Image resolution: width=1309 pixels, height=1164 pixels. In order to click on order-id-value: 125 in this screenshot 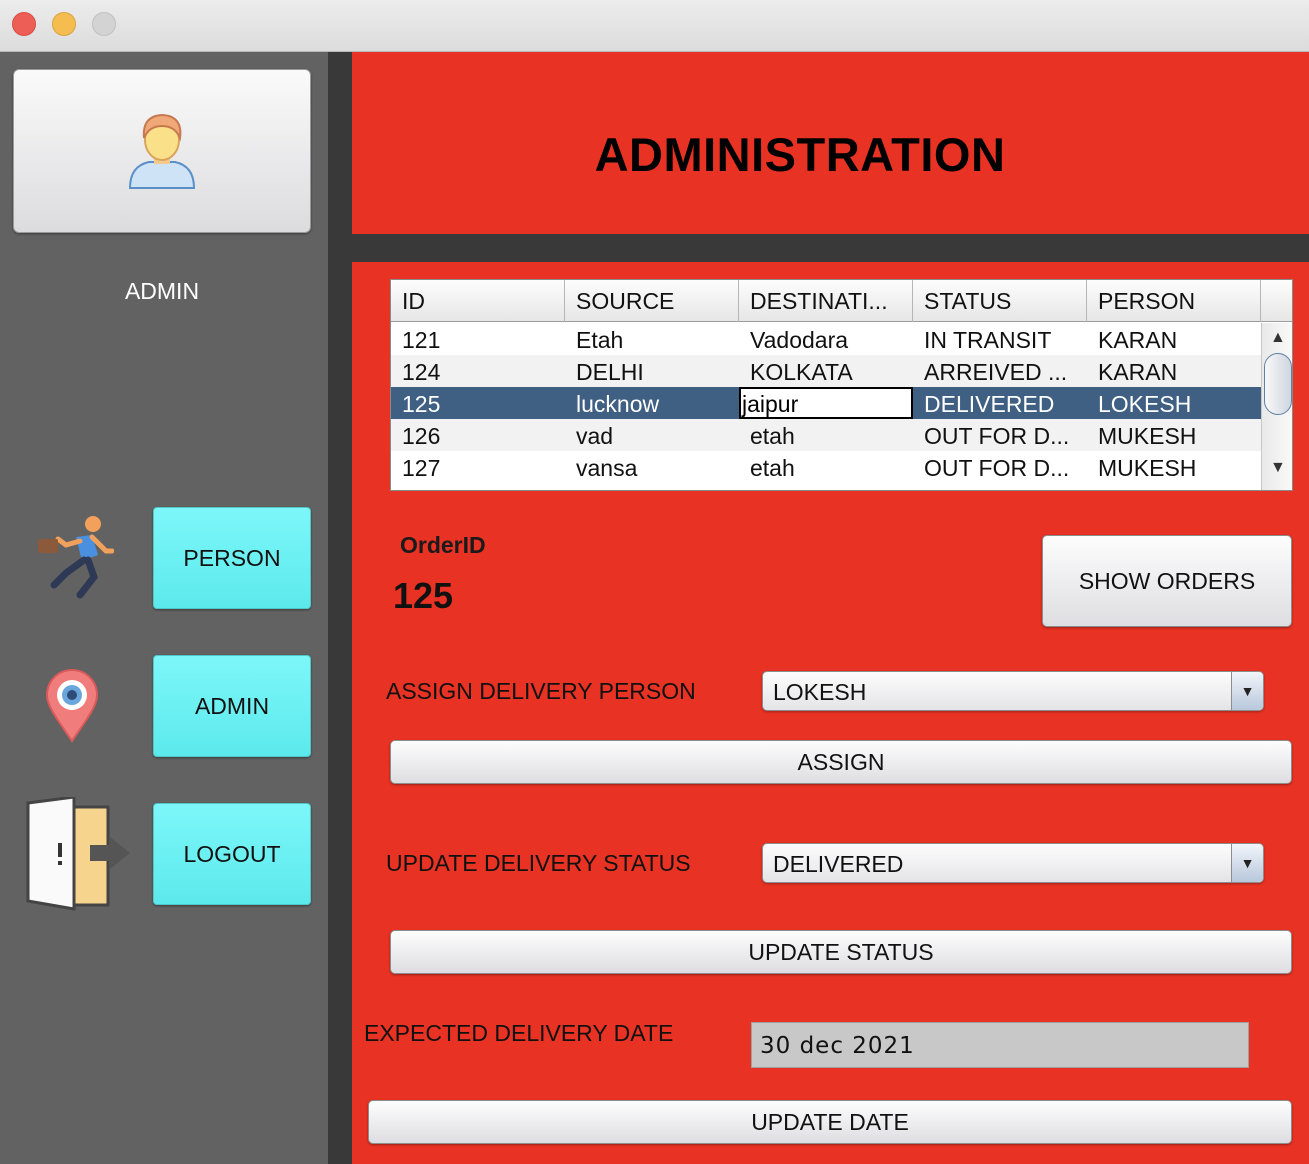, I will do `click(423, 595)`.